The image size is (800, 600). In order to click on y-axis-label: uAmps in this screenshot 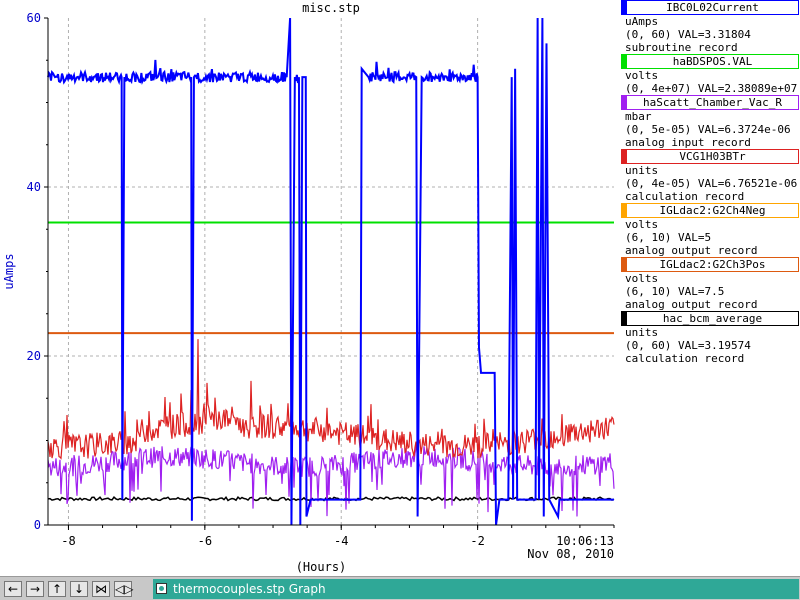, I will do `click(9, 271)`.